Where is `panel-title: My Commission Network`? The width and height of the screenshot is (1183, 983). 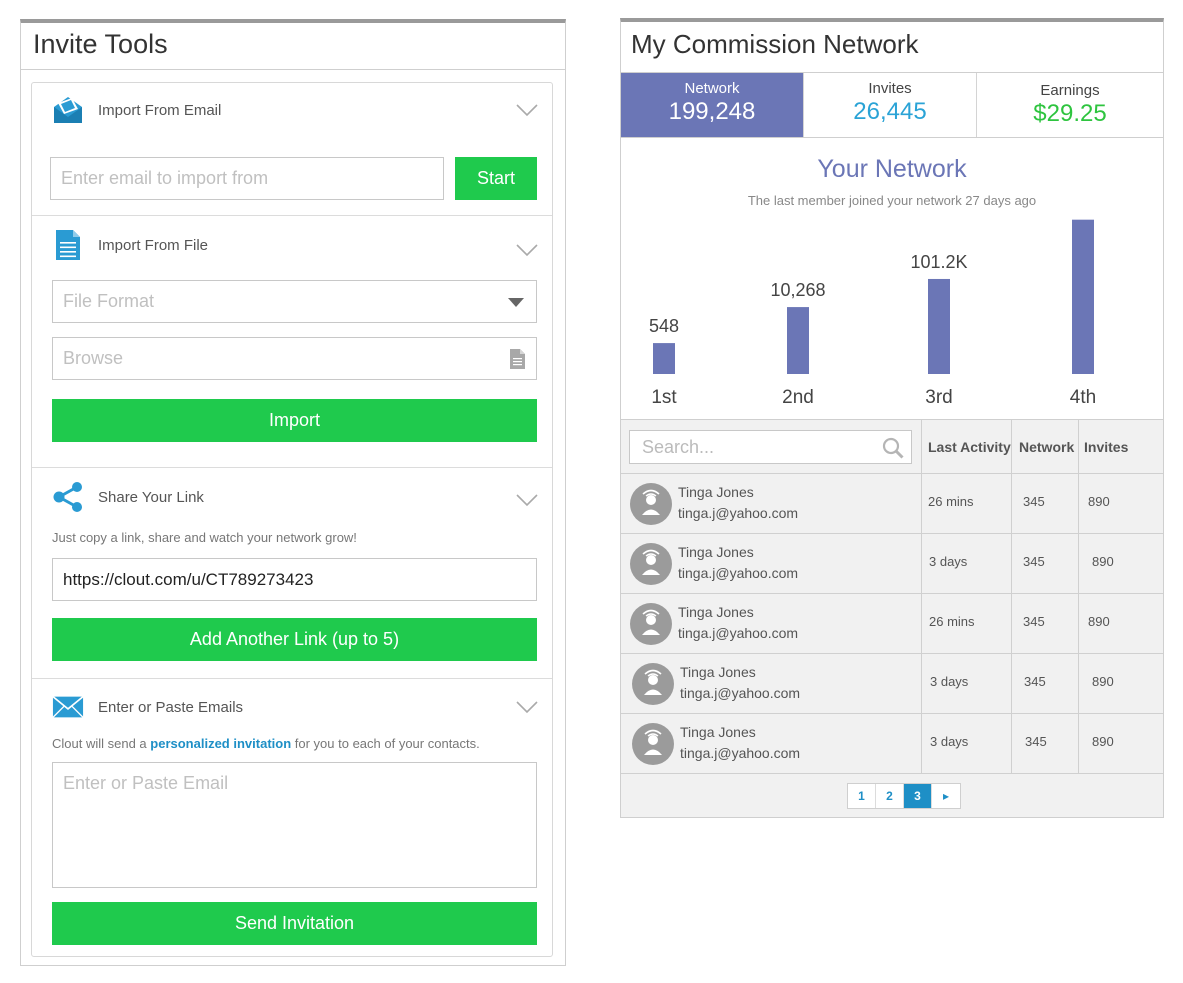 panel-title: My Commission Network is located at coordinates (892, 47).